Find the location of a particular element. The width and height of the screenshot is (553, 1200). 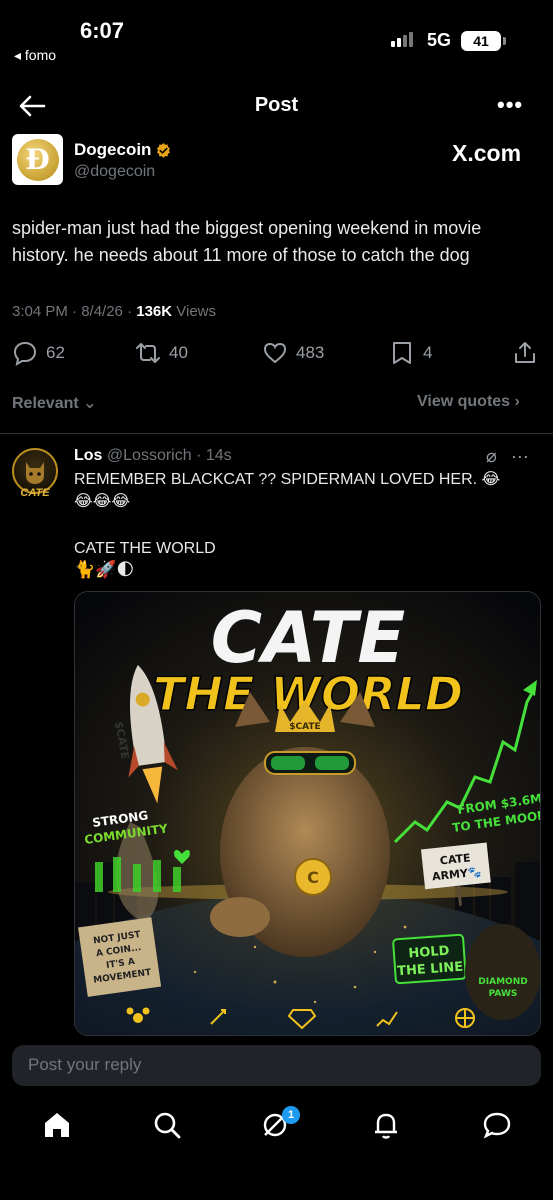

notification-badge: 1 is located at coordinates (291, 1115).